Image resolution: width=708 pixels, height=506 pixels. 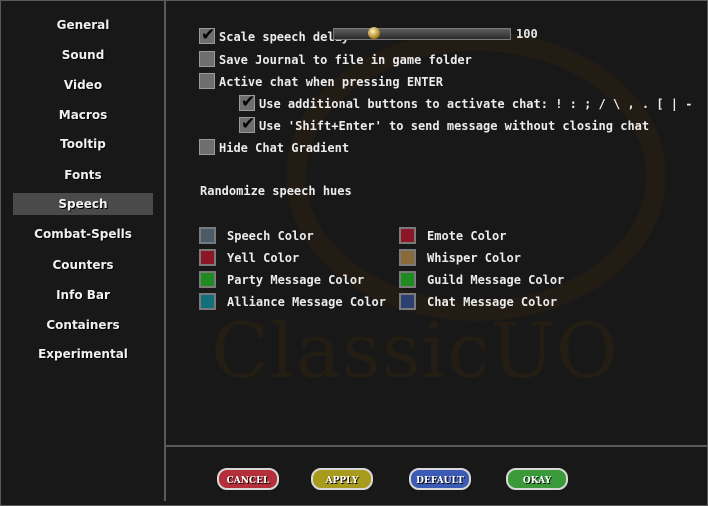 I want to click on scale-speech-delay-checkbox: ✔, so click(x=207, y=35).